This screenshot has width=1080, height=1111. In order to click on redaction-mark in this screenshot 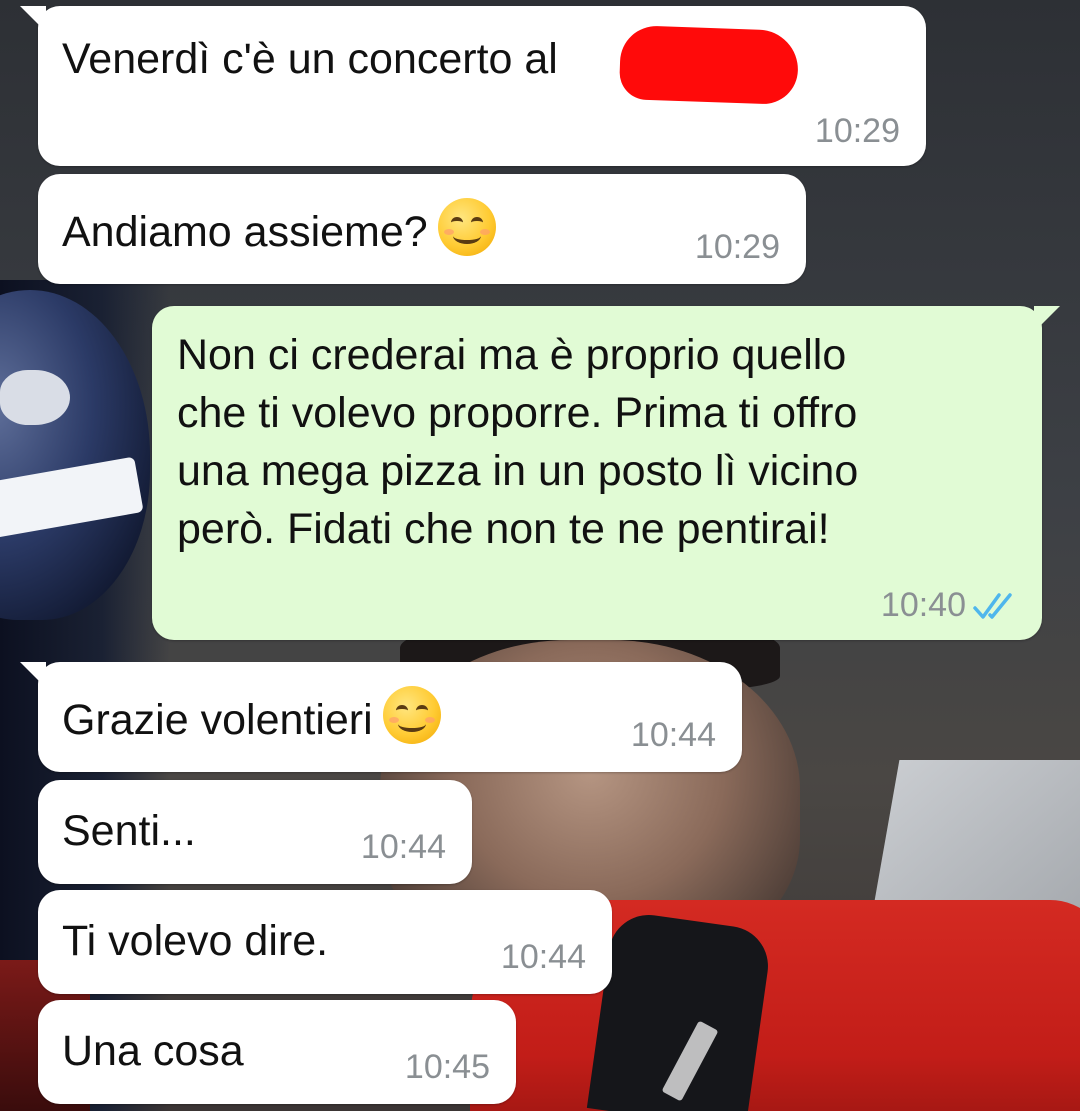, I will do `click(709, 65)`.